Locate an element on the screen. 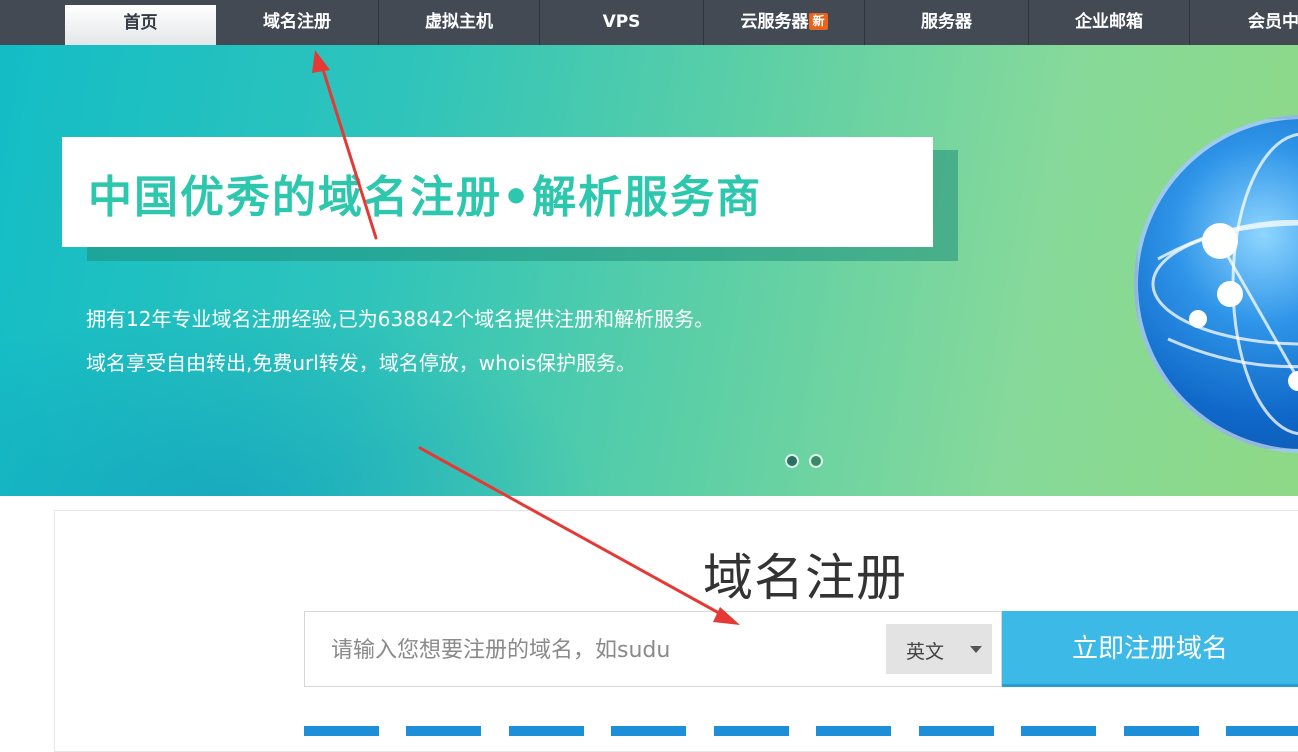 This screenshot has width=1298, height=752. banner-description-line-1: 拥有12年专业域名注册经验,已为638842个域名提供注册和解析服务。 is located at coordinates (400, 319).